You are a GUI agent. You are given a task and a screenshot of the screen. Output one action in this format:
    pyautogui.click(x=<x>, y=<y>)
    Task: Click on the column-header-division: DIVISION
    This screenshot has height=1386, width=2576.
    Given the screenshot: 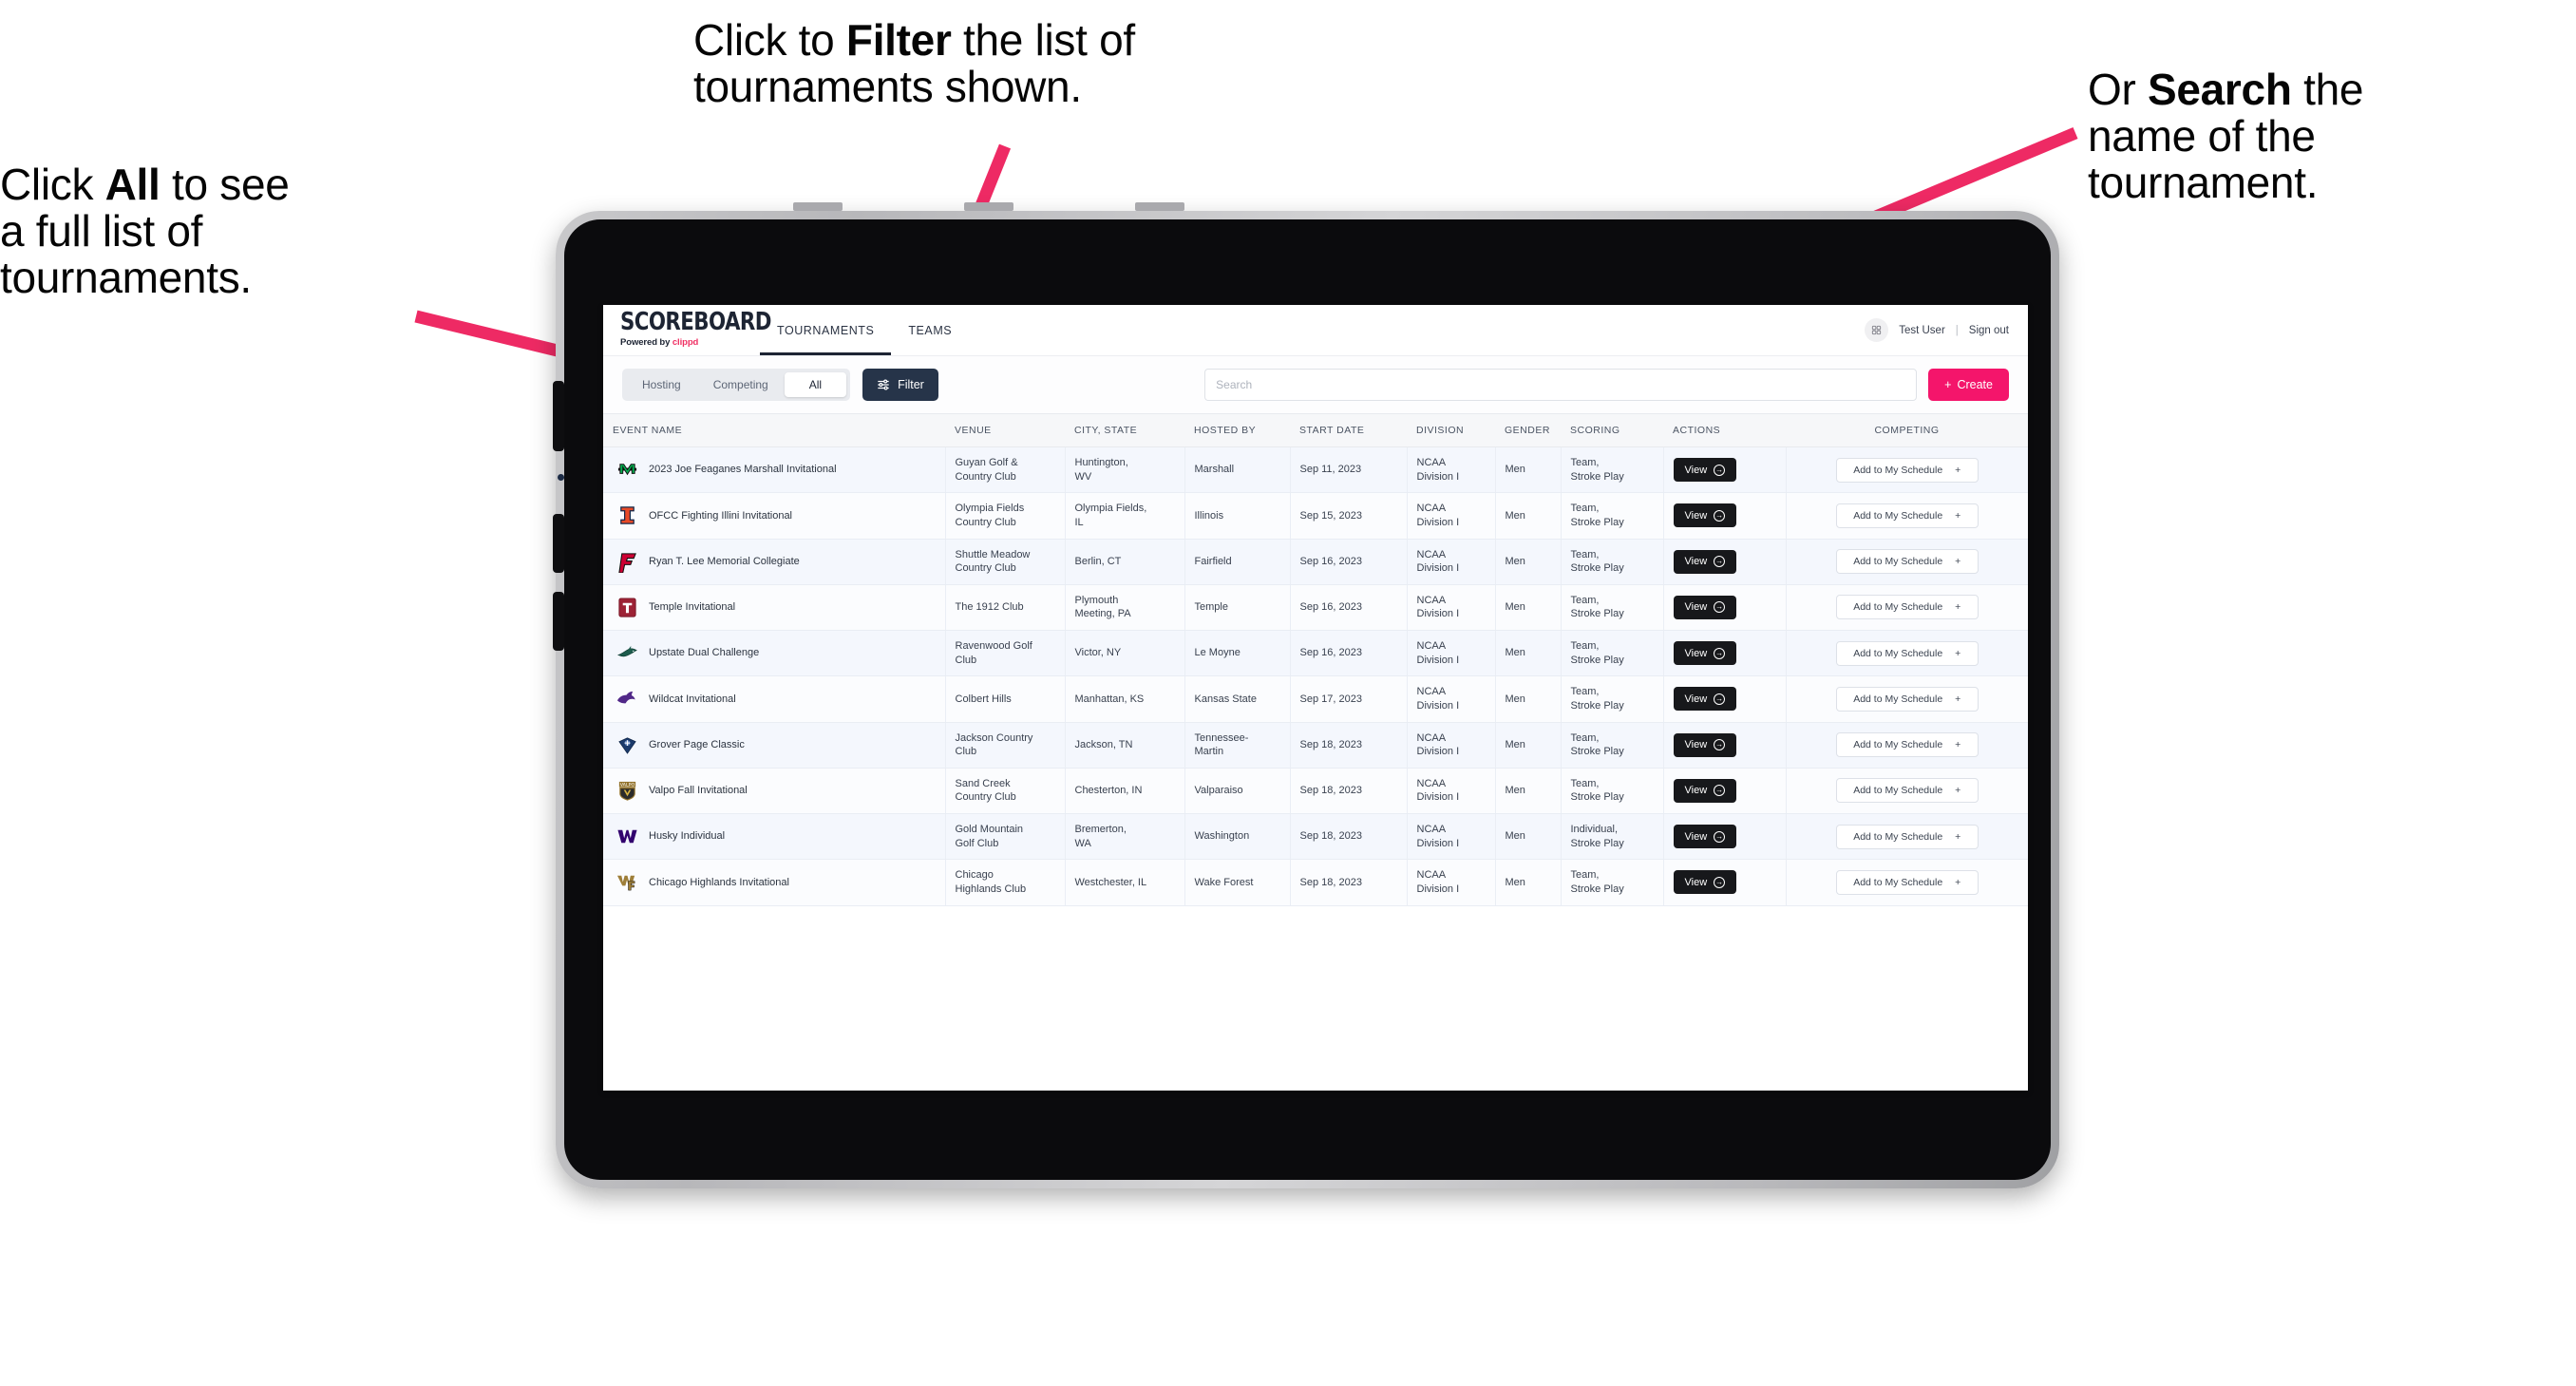 What is the action you would take?
    pyautogui.click(x=1451, y=430)
    